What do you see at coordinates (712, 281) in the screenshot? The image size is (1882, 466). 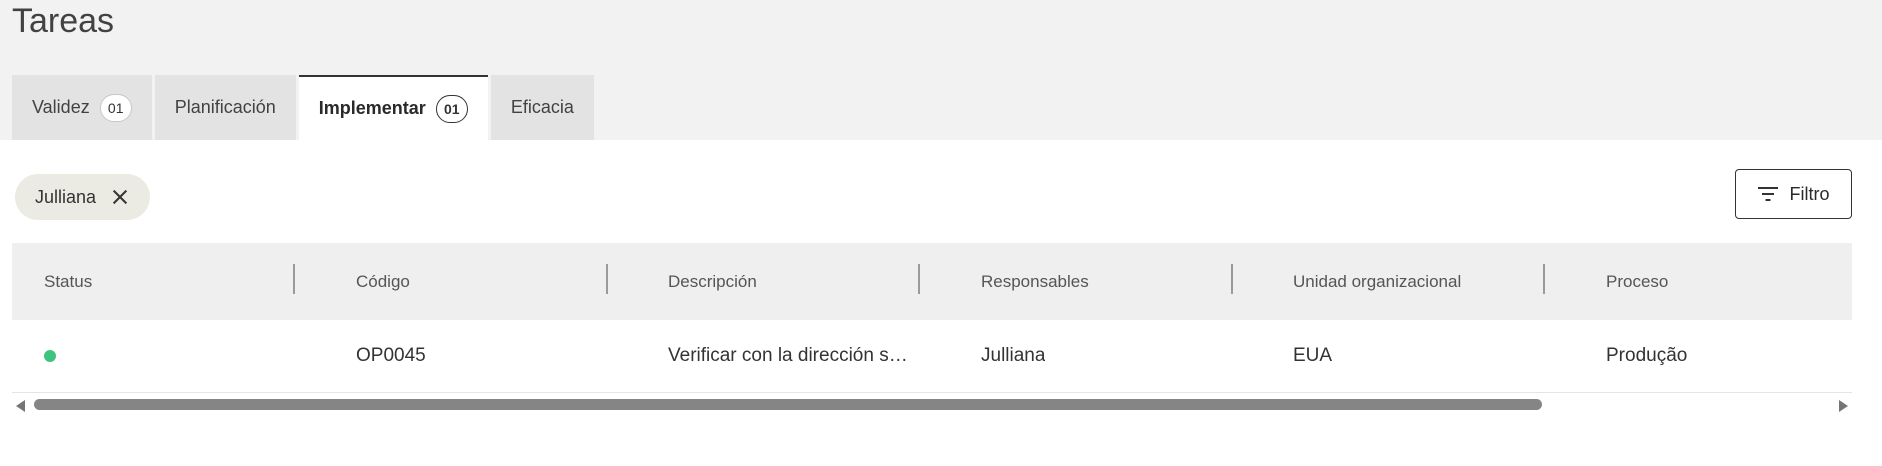 I see `column-header-descripcion: Descripción` at bounding box center [712, 281].